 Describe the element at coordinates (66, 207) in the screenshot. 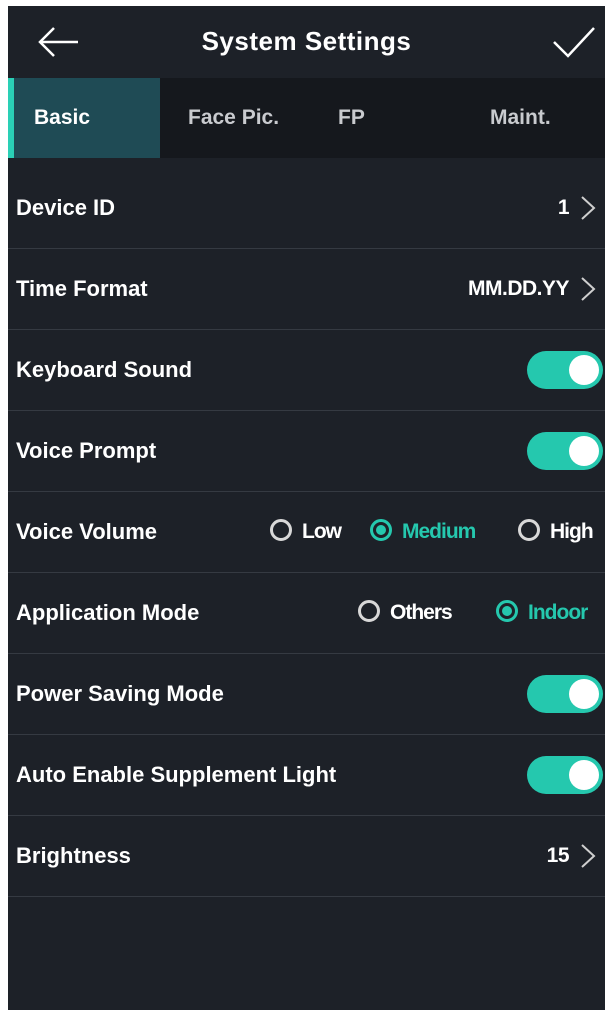

I see `device-id-label: Device ID` at that location.